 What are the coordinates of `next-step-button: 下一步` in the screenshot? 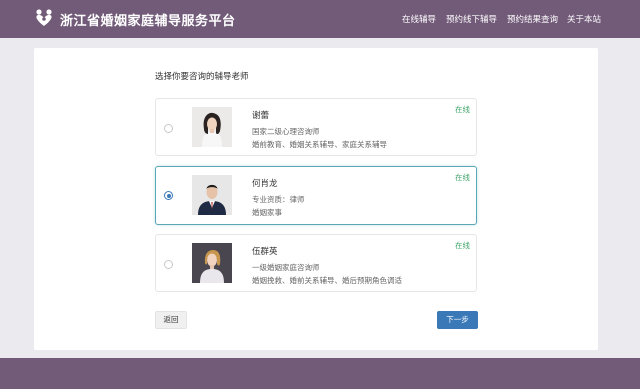 It's located at (457, 320).